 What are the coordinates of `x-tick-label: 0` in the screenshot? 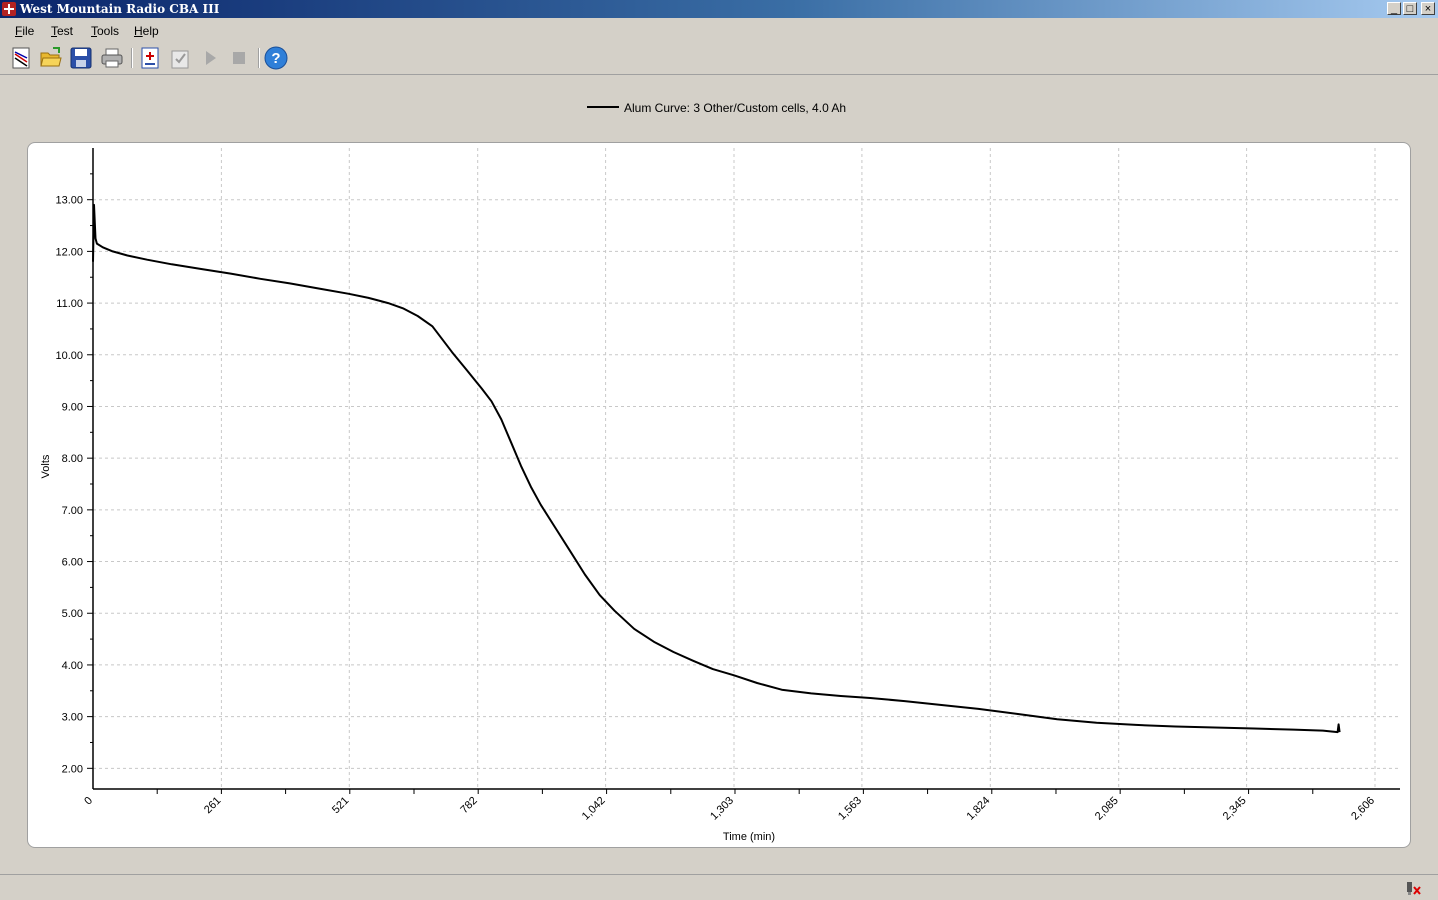 It's located at (88, 801).